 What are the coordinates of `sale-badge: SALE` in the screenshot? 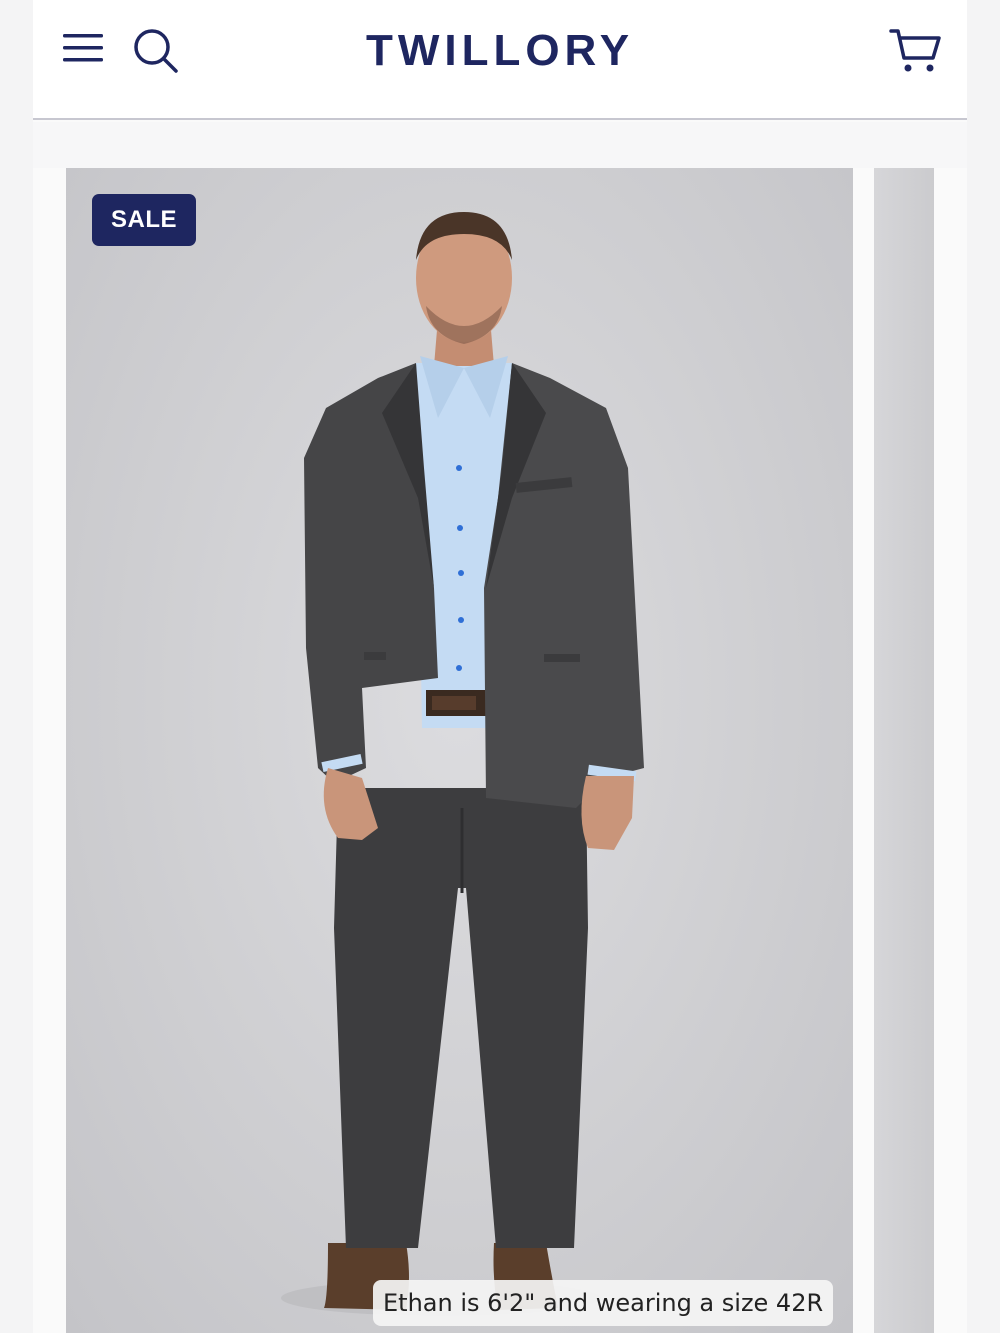 It's located at (144, 220).